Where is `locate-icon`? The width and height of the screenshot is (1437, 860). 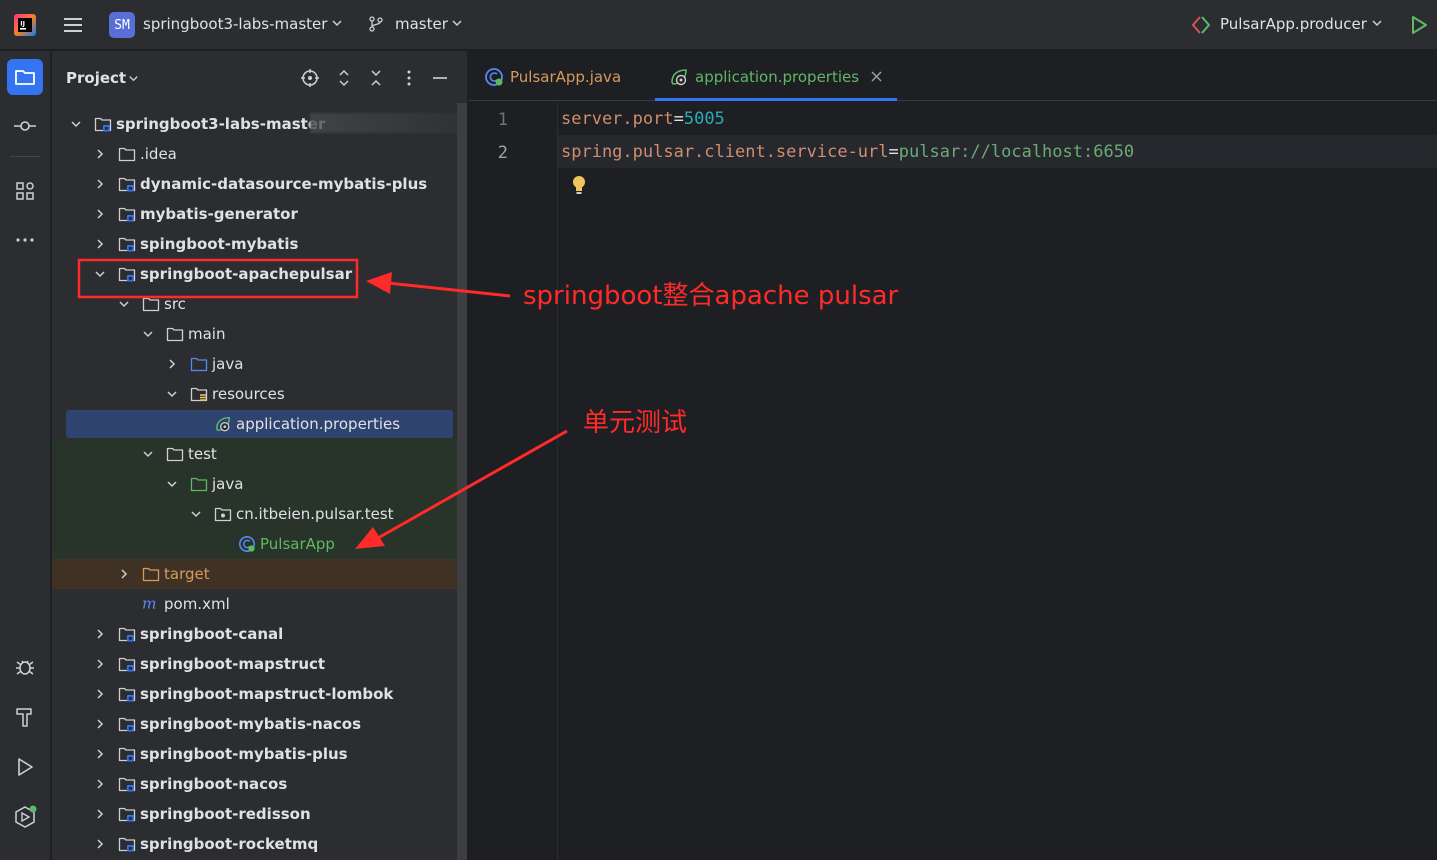
locate-icon is located at coordinates (310, 78).